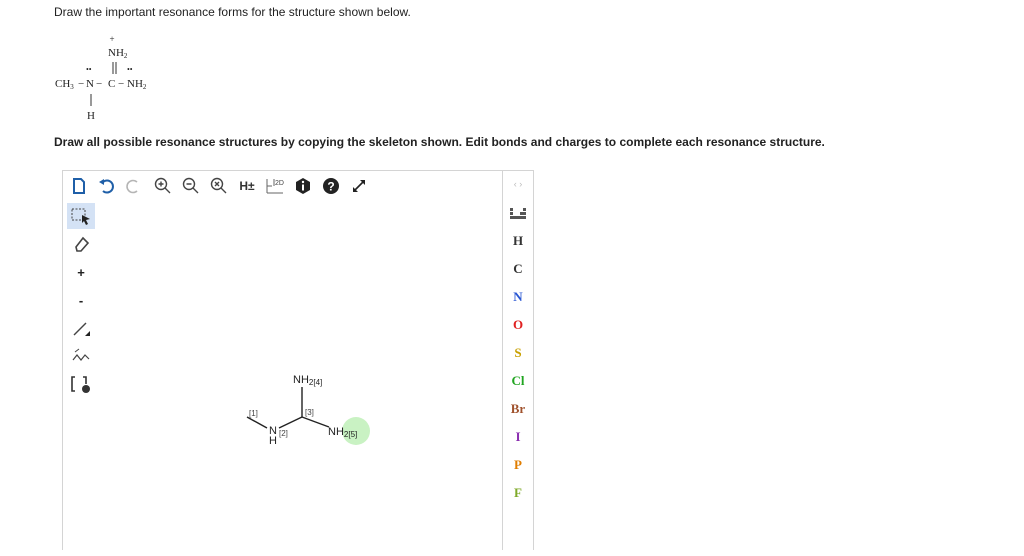  Describe the element at coordinates (253, 413) in the screenshot. I see `atom-index-1: [1]` at that location.